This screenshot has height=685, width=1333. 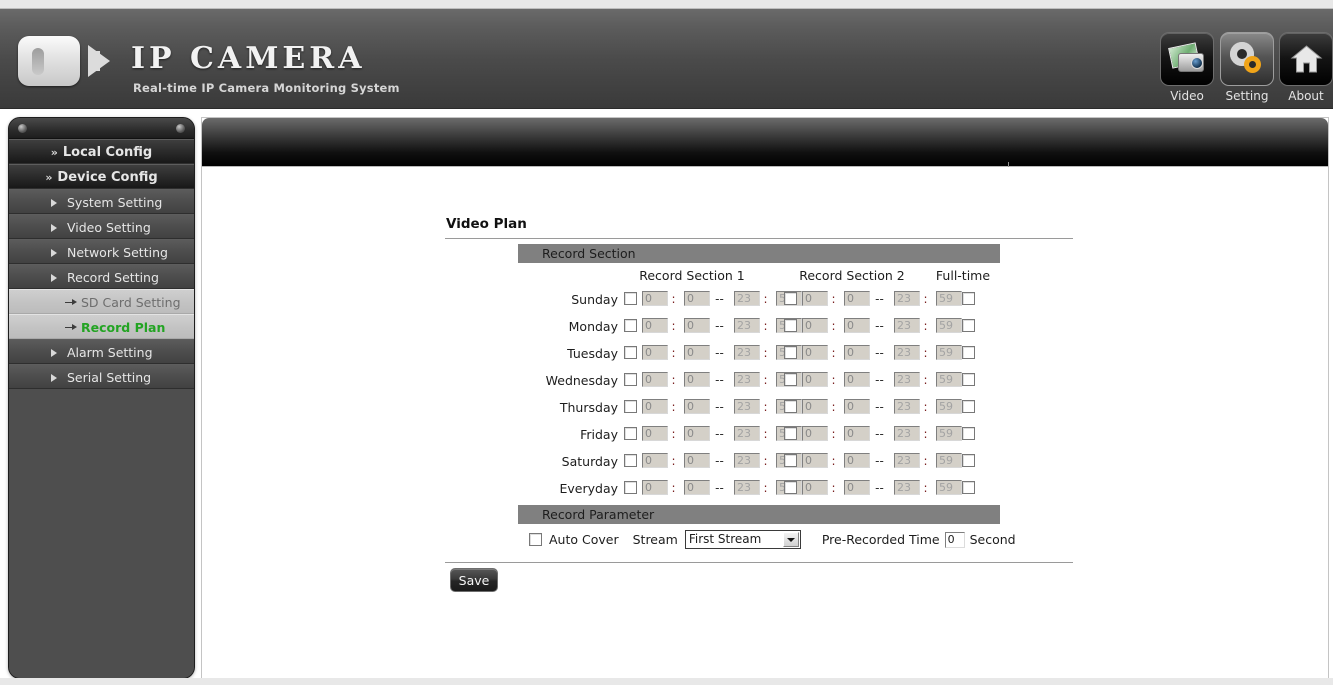 I want to click on nav-setting: Setting, so click(x=1247, y=67).